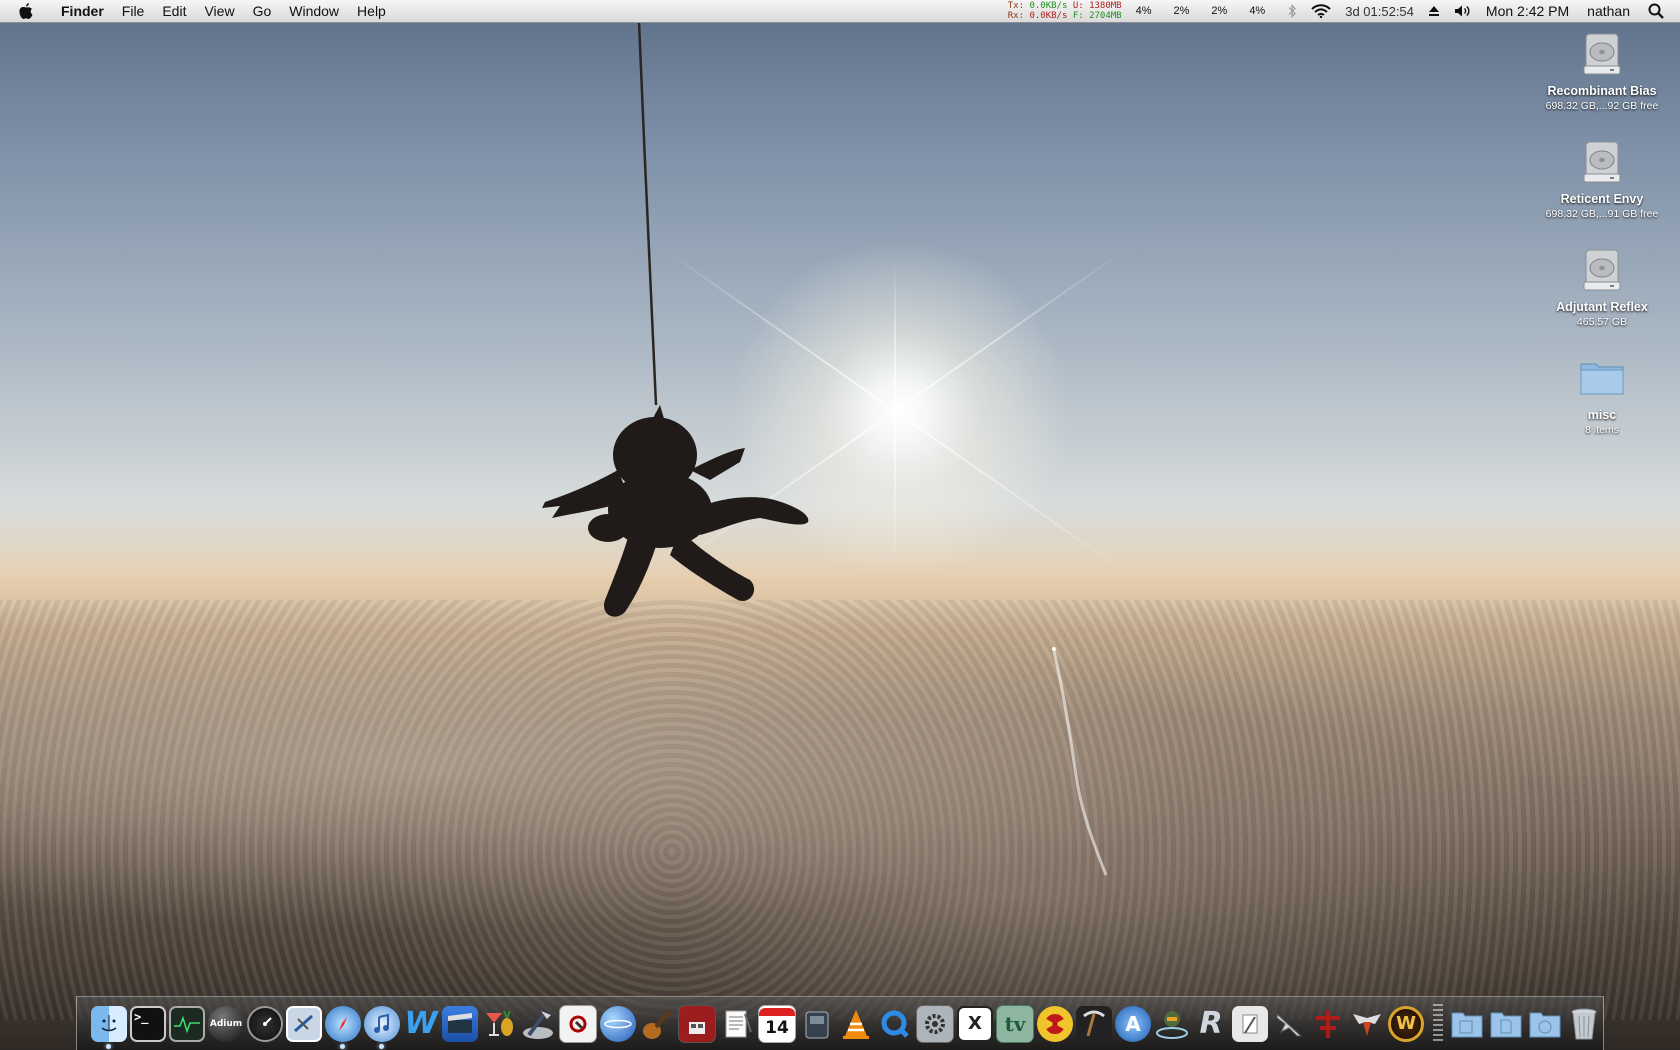 The height and width of the screenshot is (1050, 1680). I want to click on trash-icon, so click(1584, 1024).